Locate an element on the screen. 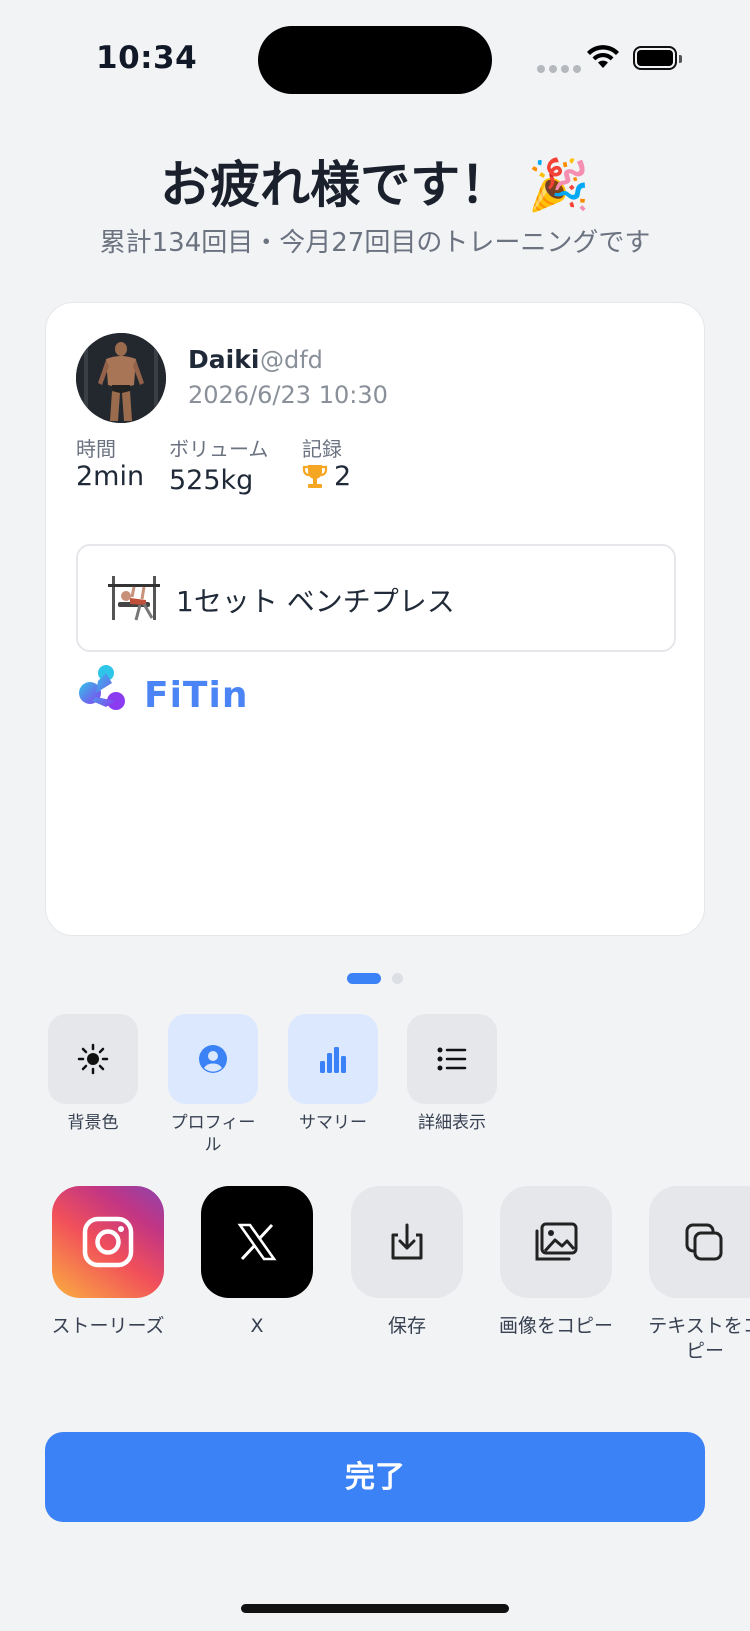 The image size is (750, 1631). page-indicator-inactive is located at coordinates (397, 978).